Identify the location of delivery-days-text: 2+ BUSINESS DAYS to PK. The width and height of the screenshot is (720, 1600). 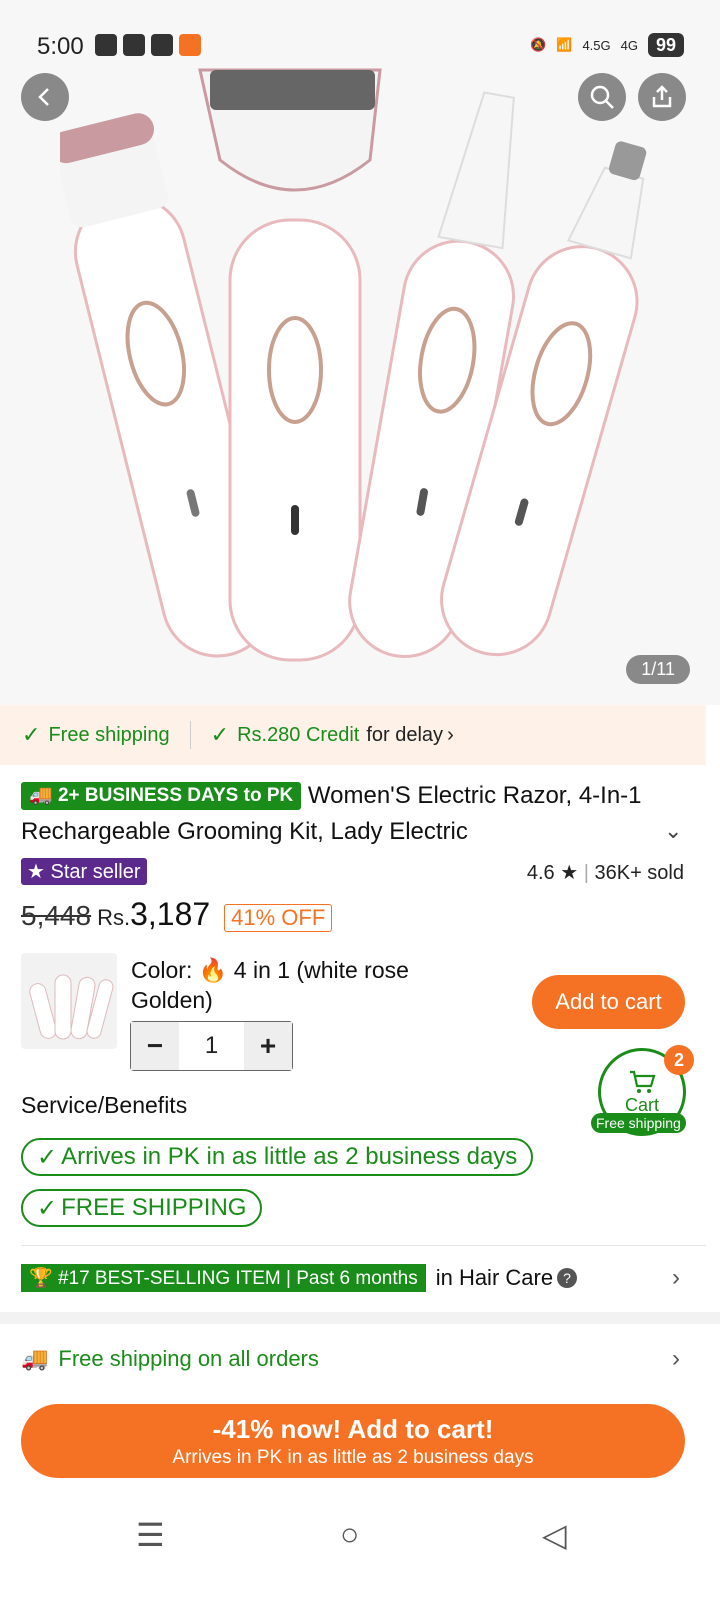
(175, 795).